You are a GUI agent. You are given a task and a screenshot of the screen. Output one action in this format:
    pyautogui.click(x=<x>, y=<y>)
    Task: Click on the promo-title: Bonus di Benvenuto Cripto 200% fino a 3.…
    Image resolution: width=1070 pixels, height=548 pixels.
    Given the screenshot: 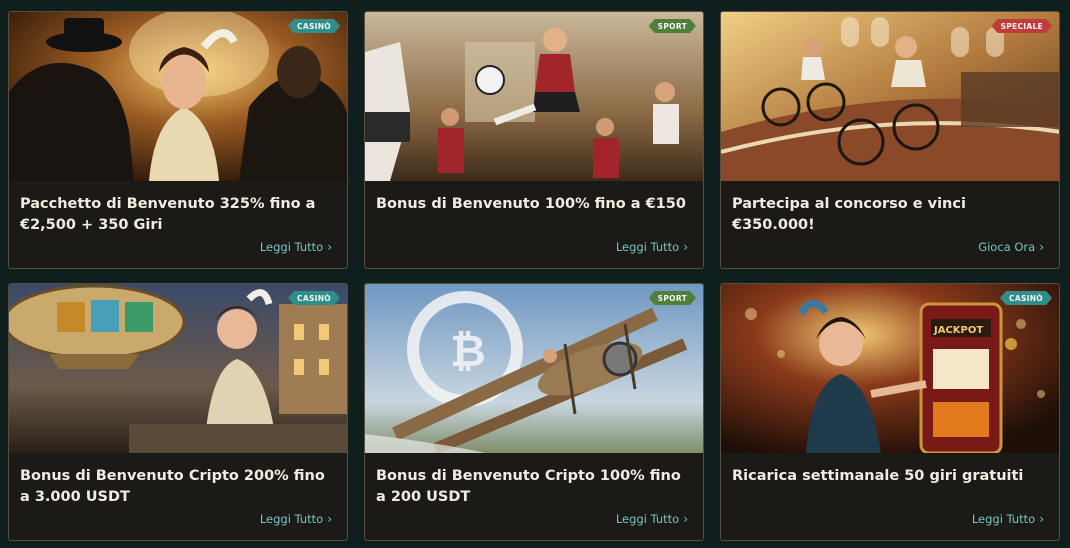 What is the action you would take?
    pyautogui.click(x=172, y=486)
    